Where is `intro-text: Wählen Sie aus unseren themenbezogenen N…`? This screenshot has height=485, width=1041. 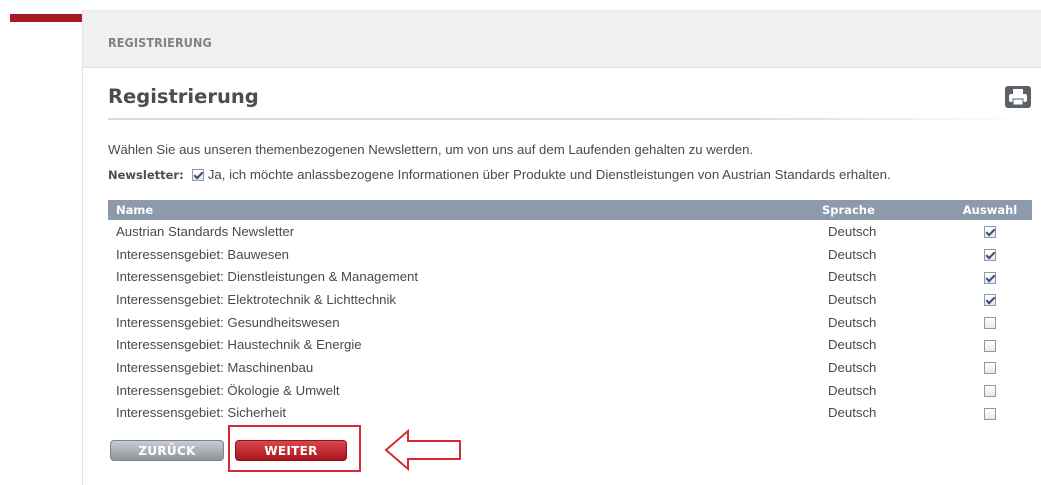
intro-text: Wählen Sie aus unseren themenbezogenen N… is located at coordinates (431, 149).